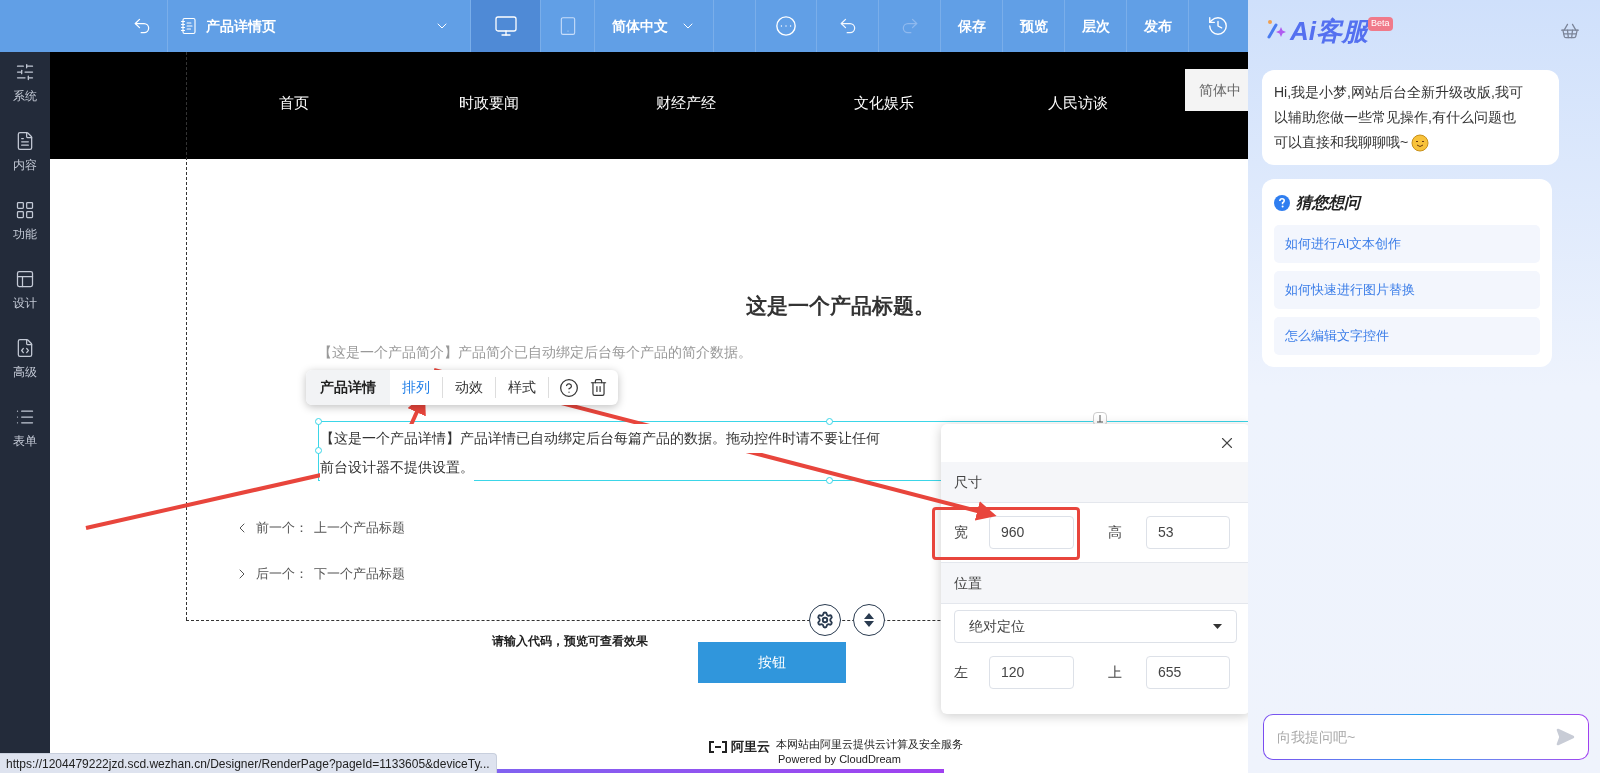 This screenshot has width=1600, height=773. I want to click on width-input: 960, so click(1031, 532).